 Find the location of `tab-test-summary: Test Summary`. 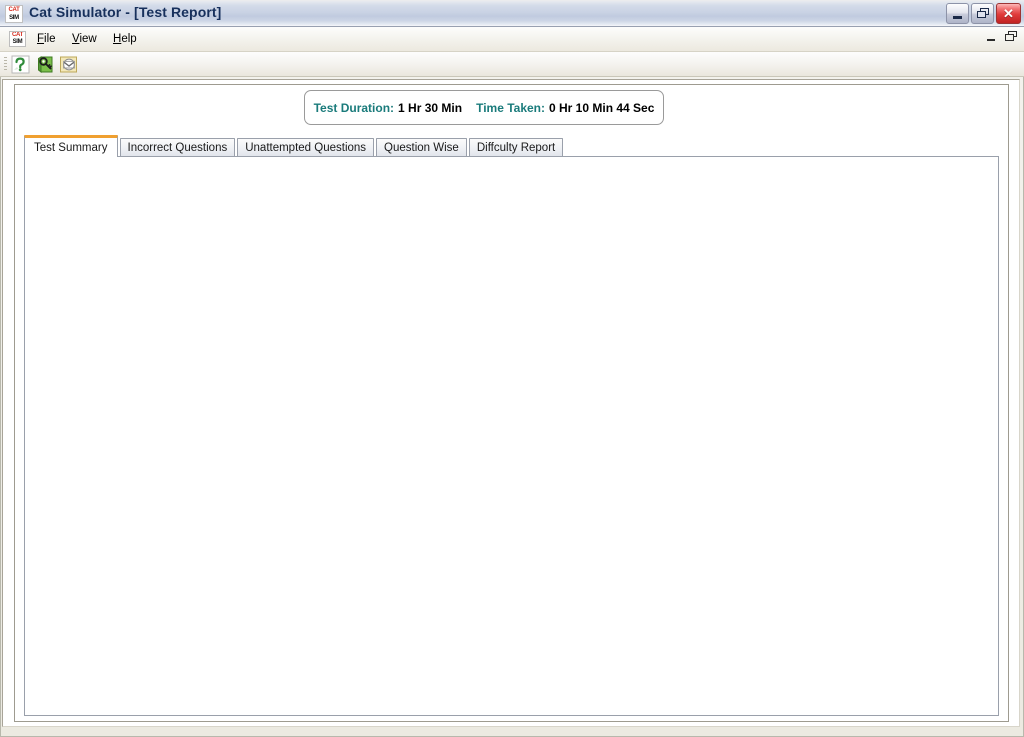

tab-test-summary: Test Summary is located at coordinates (71, 146).